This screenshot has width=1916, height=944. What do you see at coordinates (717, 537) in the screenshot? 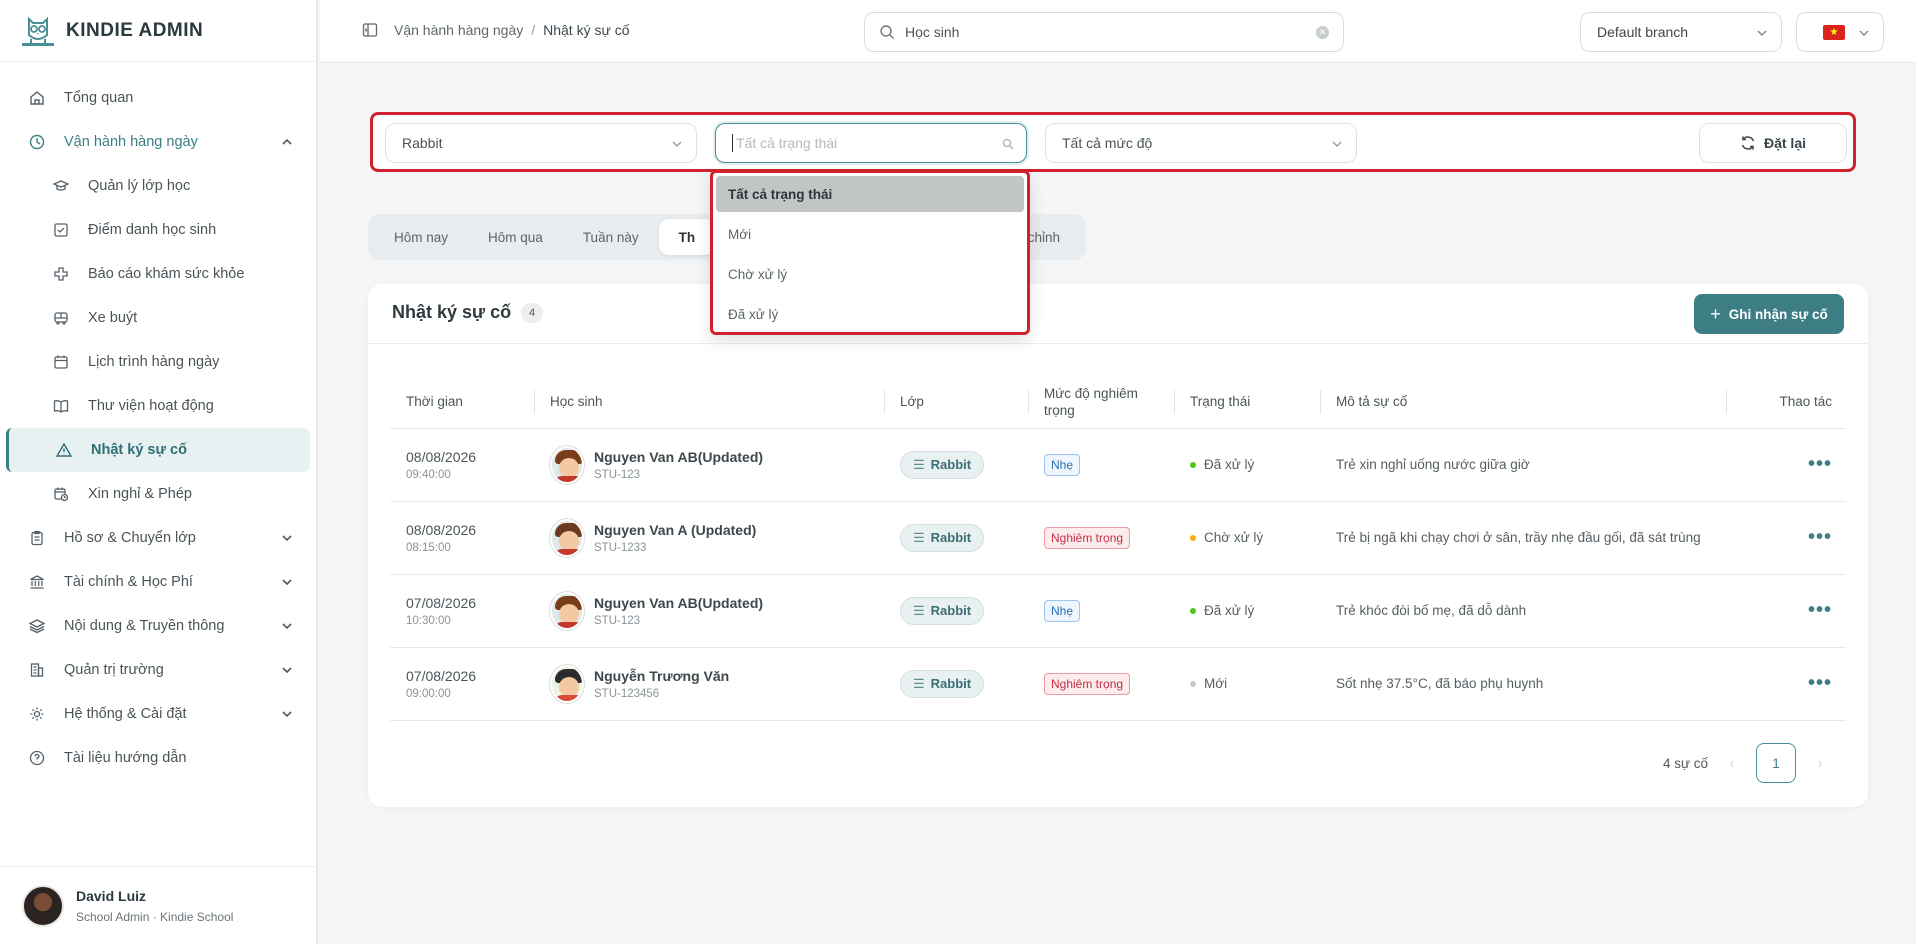
I see `student-info: Nguyen Van A (Updated) STU-1233` at bounding box center [717, 537].